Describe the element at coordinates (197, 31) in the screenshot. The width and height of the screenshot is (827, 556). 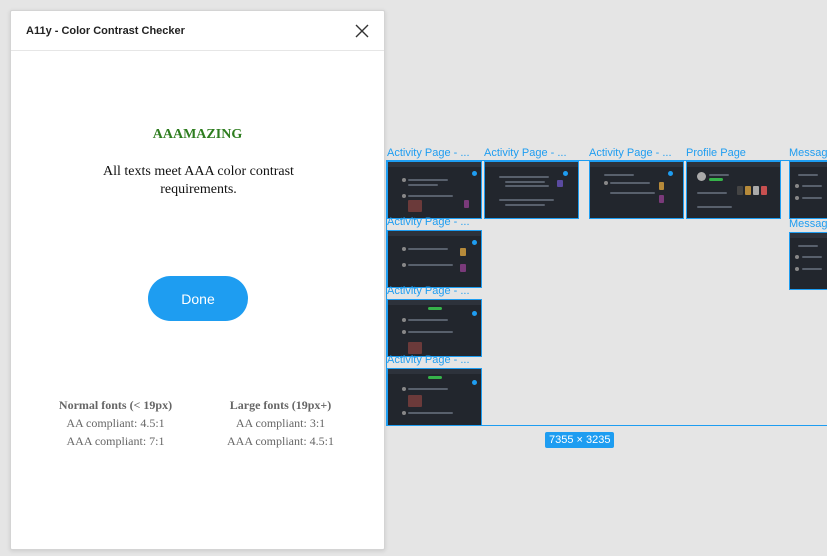
I see `panel-header: A11y - Color Contrast Checker` at that location.